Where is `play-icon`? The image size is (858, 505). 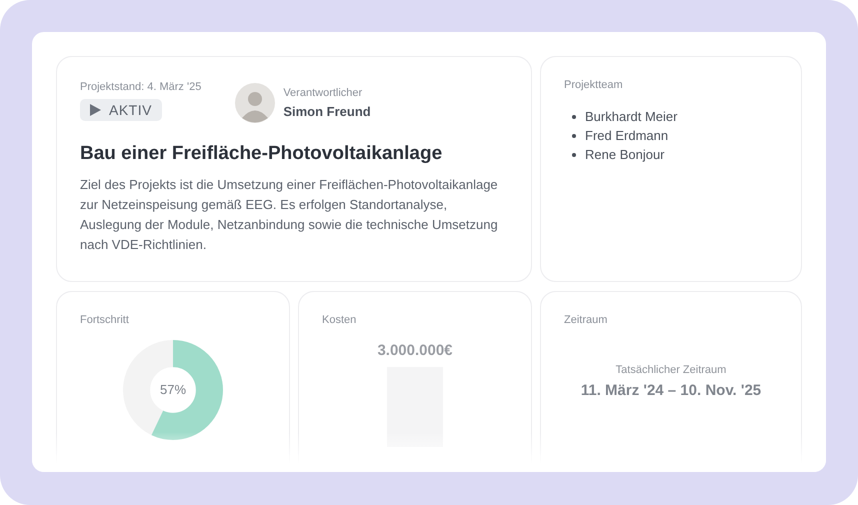 play-icon is located at coordinates (95, 110).